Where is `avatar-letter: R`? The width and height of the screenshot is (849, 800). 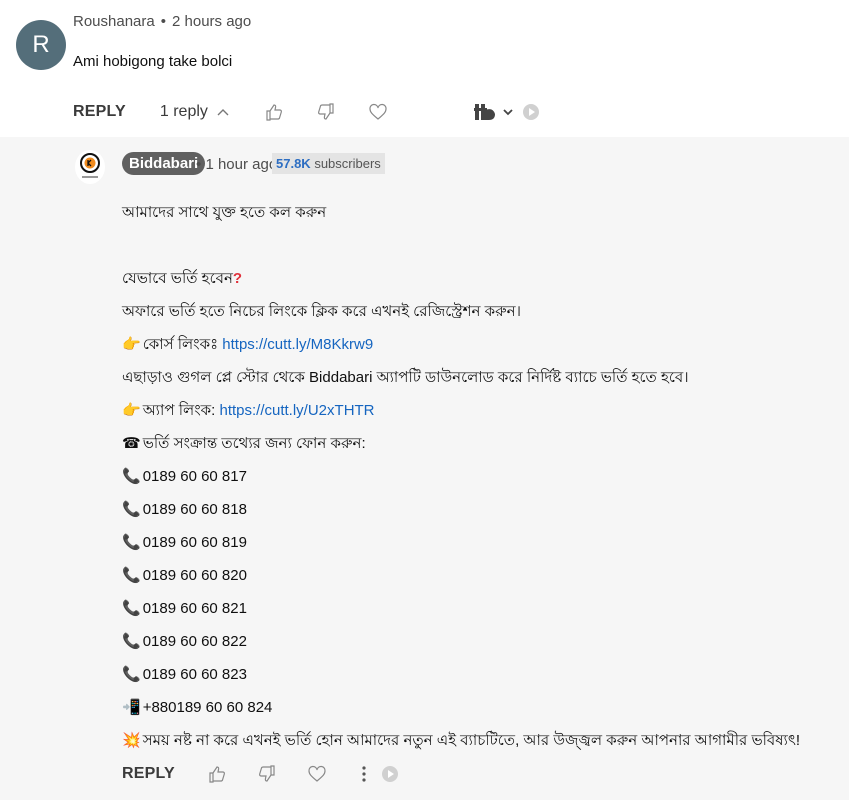
avatar-letter: R is located at coordinates (41, 44).